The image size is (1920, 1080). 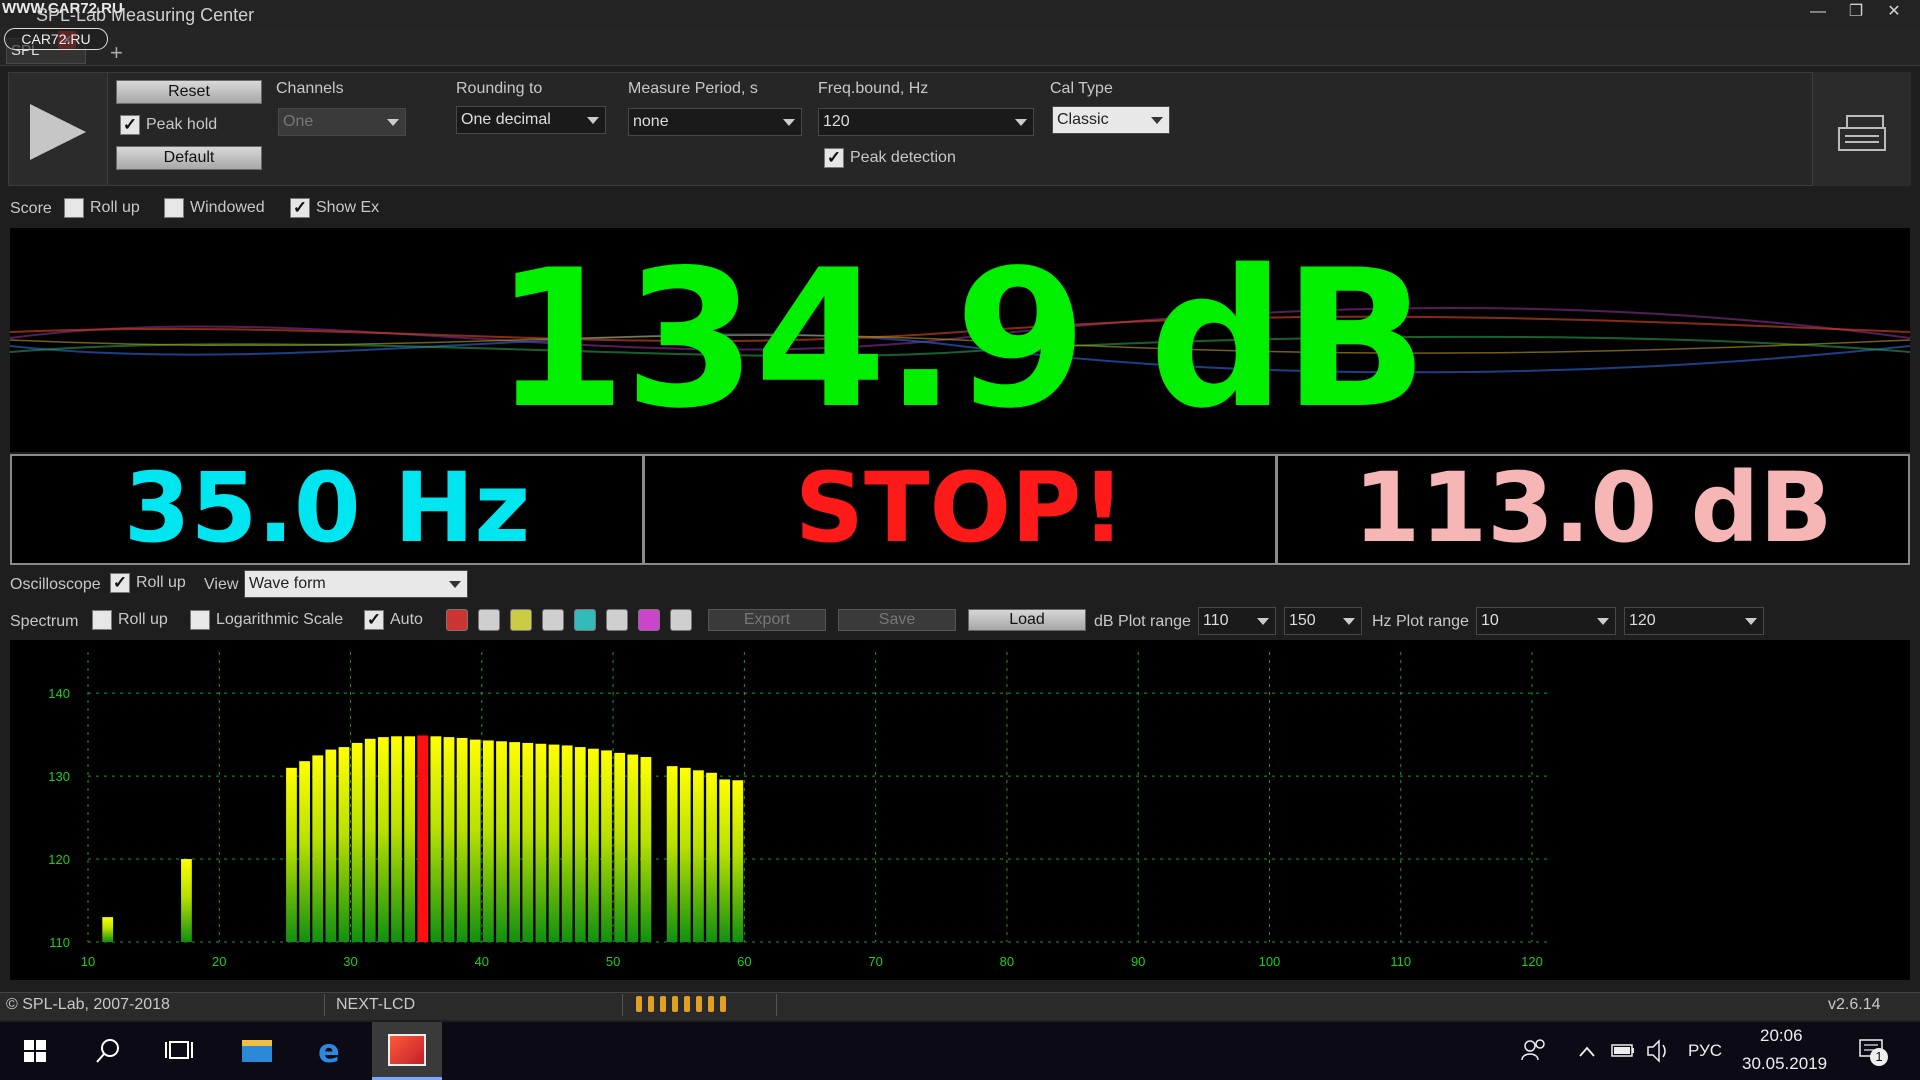 What do you see at coordinates (1818, 12) in the screenshot?
I see `minimize-button: —` at bounding box center [1818, 12].